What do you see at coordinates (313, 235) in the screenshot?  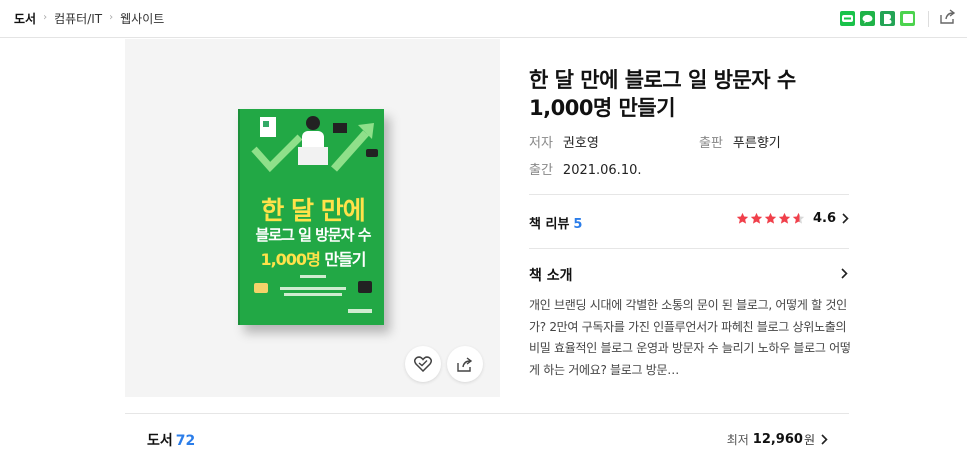 I see `cover-title-line2: 블로그 일 방문자 수` at bounding box center [313, 235].